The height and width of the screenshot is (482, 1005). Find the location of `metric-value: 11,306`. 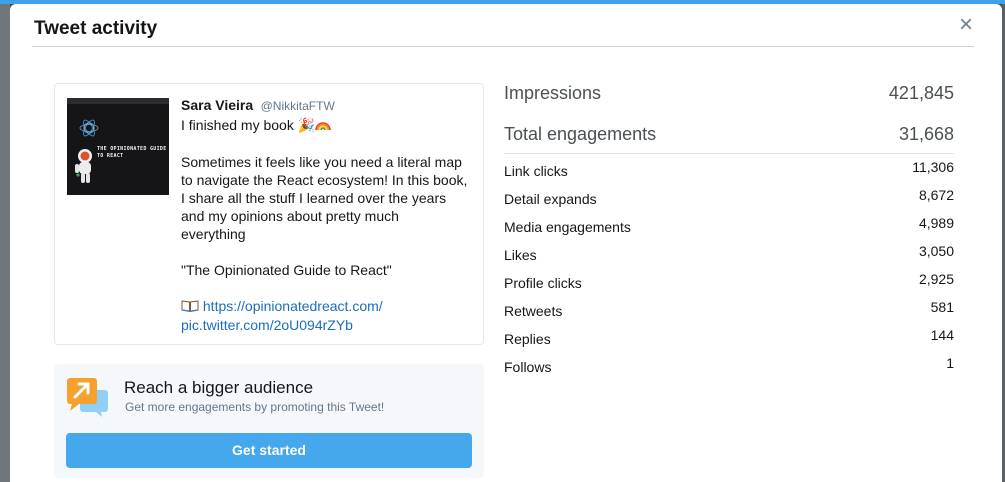

metric-value: 11,306 is located at coordinates (933, 167).